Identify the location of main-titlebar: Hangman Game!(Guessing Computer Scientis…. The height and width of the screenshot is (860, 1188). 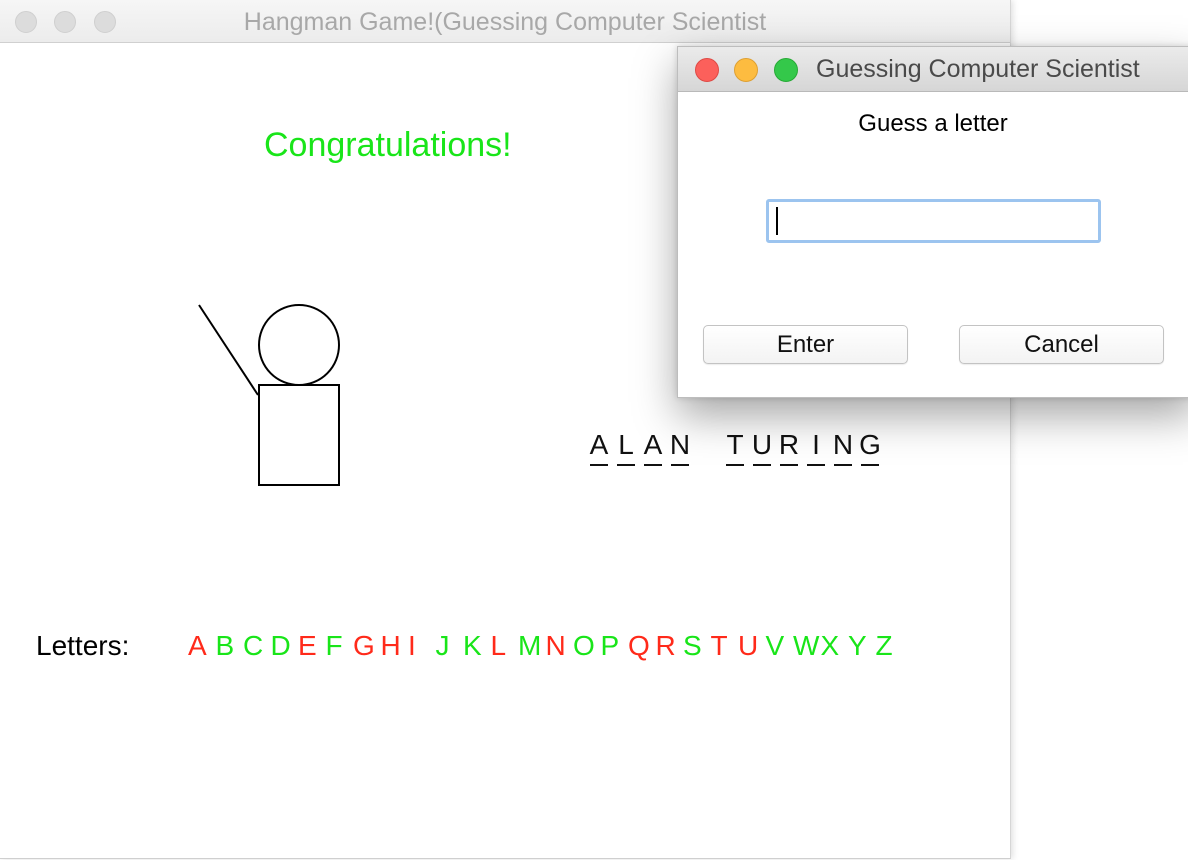
(505, 21).